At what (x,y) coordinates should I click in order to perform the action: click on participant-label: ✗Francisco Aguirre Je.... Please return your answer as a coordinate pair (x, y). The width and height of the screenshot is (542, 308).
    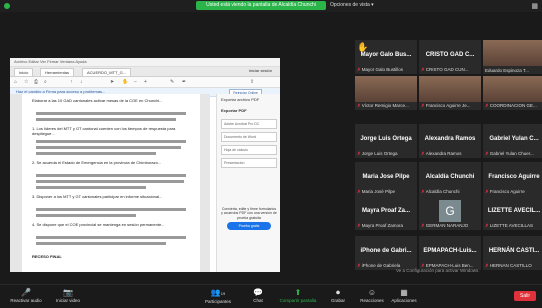
    Looking at the image, I should click on (446, 106).